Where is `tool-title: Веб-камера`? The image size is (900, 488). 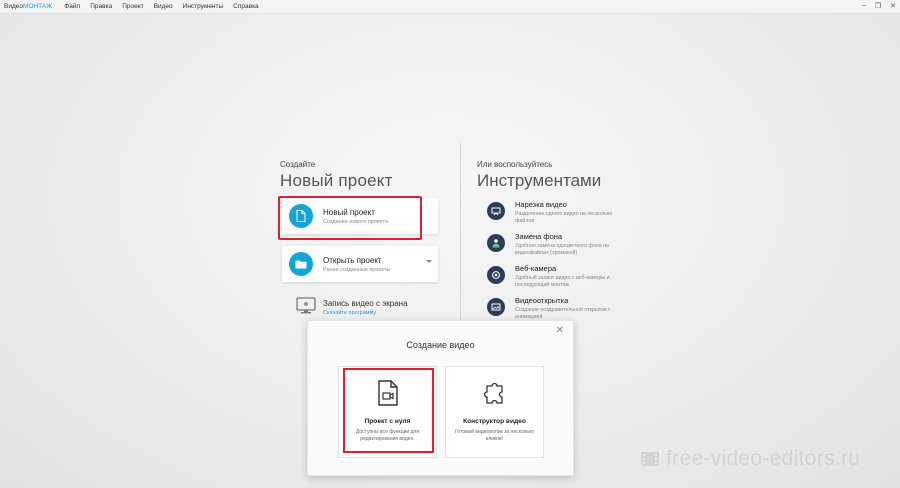
tool-title: Веб-камера is located at coordinates (536, 268).